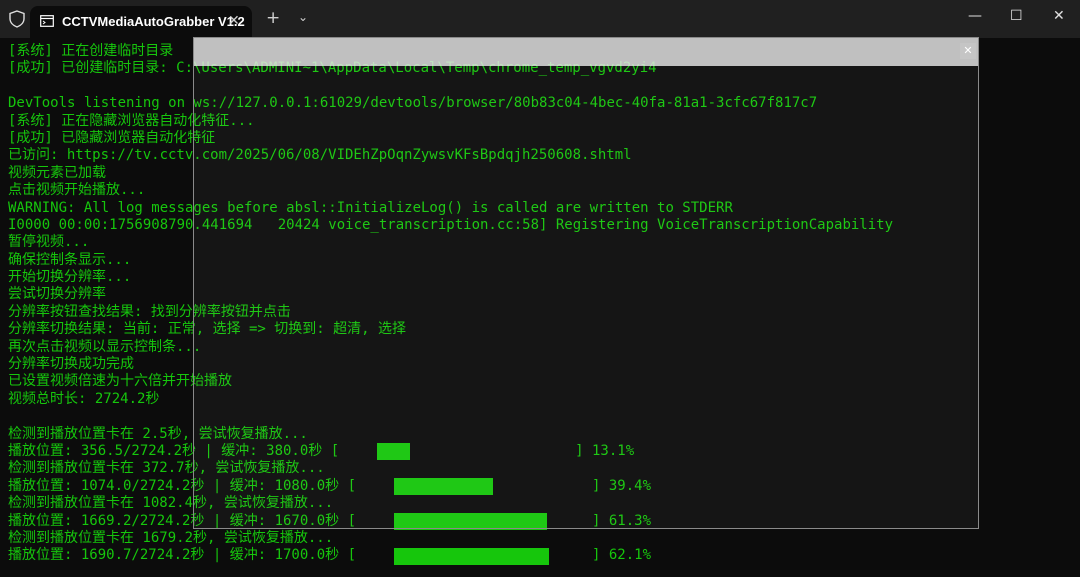 The width and height of the screenshot is (1080, 577). What do you see at coordinates (303, 17) in the screenshot?
I see `chevron-down-icon: ⌄` at bounding box center [303, 17].